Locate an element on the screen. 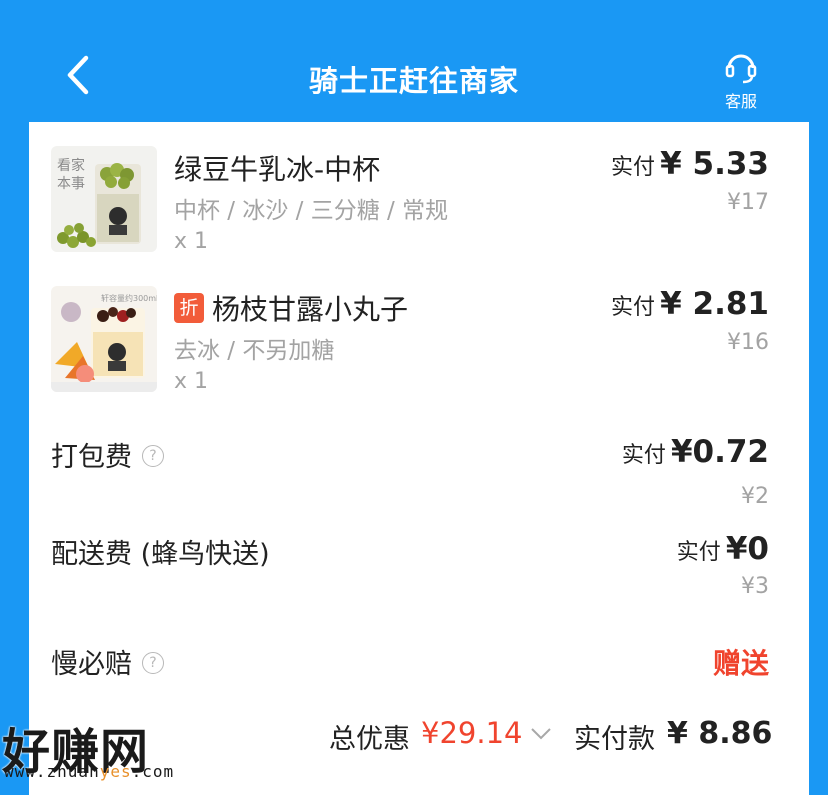 This screenshot has width=828, height=795. thumbnail-caption-line-1: 看家 is located at coordinates (71, 165).